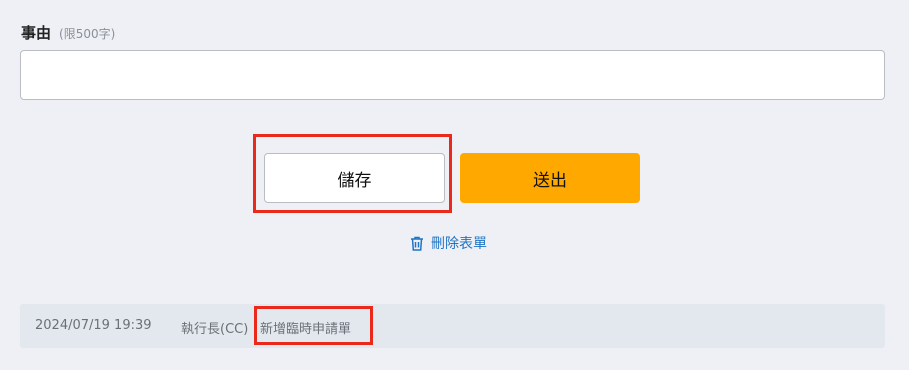 The image size is (909, 370). I want to click on reason-label: 事由, so click(36, 33).